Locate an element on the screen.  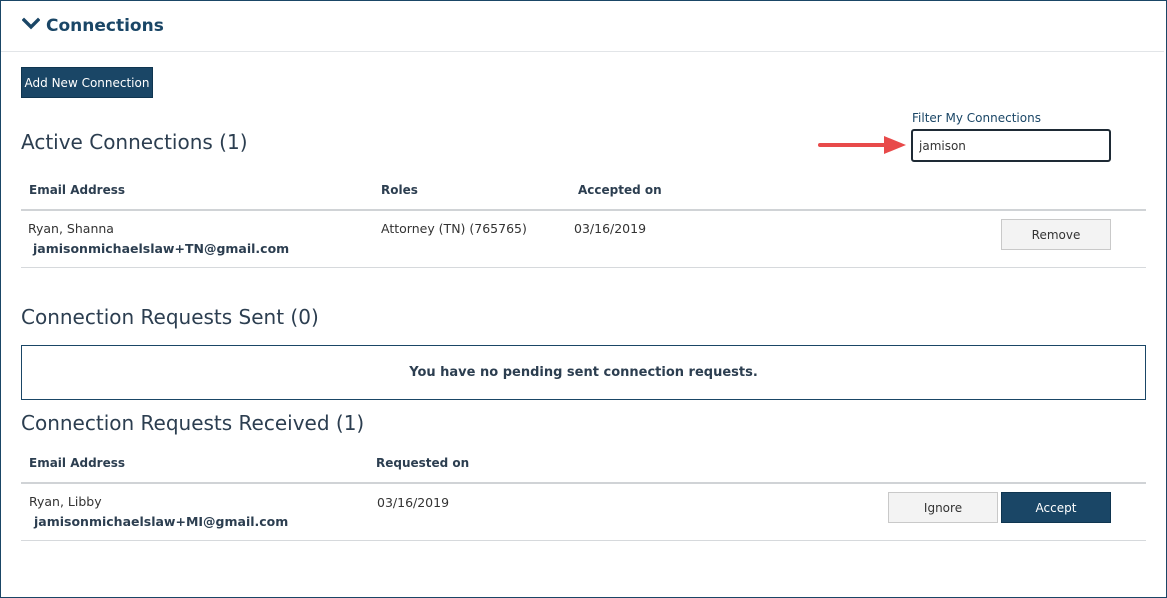
active-row-email: jamisonmichaelslaw+TN@gmail.com is located at coordinates (161, 248).